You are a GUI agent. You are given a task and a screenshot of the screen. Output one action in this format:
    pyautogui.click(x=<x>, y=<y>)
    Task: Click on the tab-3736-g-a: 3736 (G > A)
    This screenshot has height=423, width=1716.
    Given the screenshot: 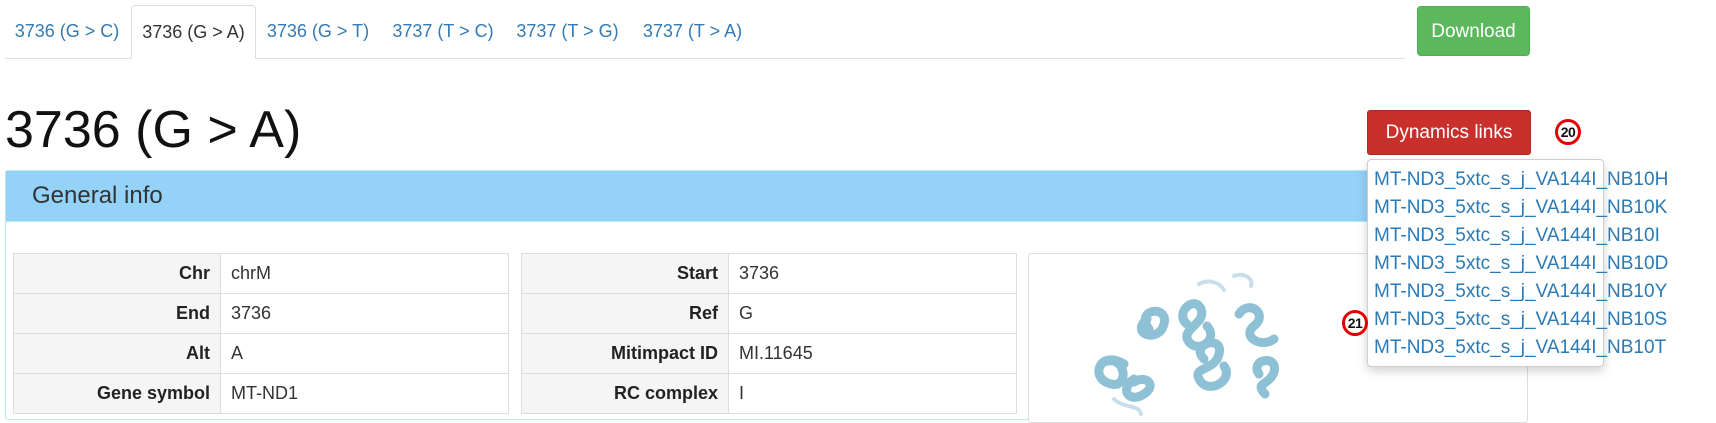 What is the action you would take?
    pyautogui.click(x=193, y=32)
    